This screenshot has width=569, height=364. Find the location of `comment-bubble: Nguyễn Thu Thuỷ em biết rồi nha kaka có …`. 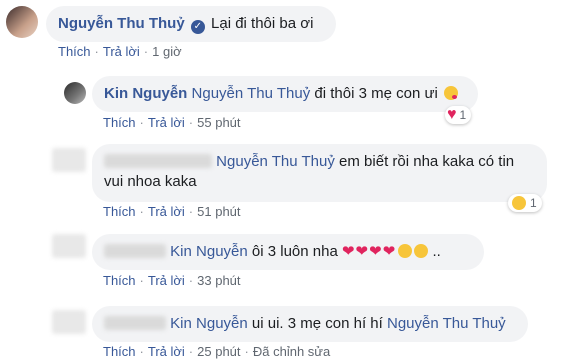

comment-bubble: Nguyễn Thu Thuỷ em biết rồi nha kaka có … is located at coordinates (319, 173).